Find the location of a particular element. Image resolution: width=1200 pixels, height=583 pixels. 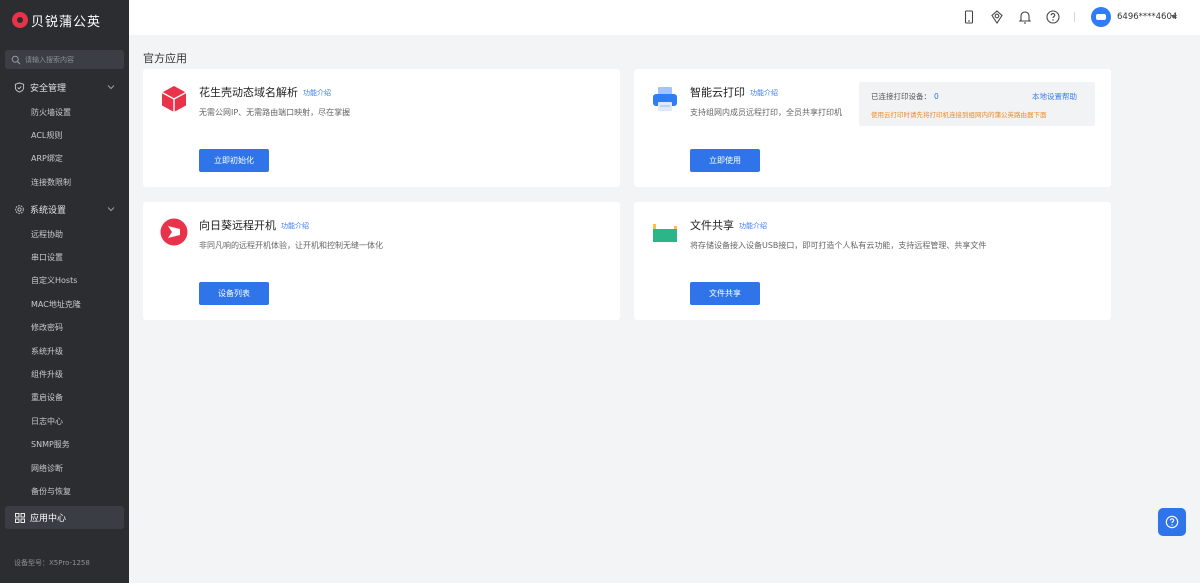

sidebar-group-security: 安全管理 is located at coordinates (64, 87).